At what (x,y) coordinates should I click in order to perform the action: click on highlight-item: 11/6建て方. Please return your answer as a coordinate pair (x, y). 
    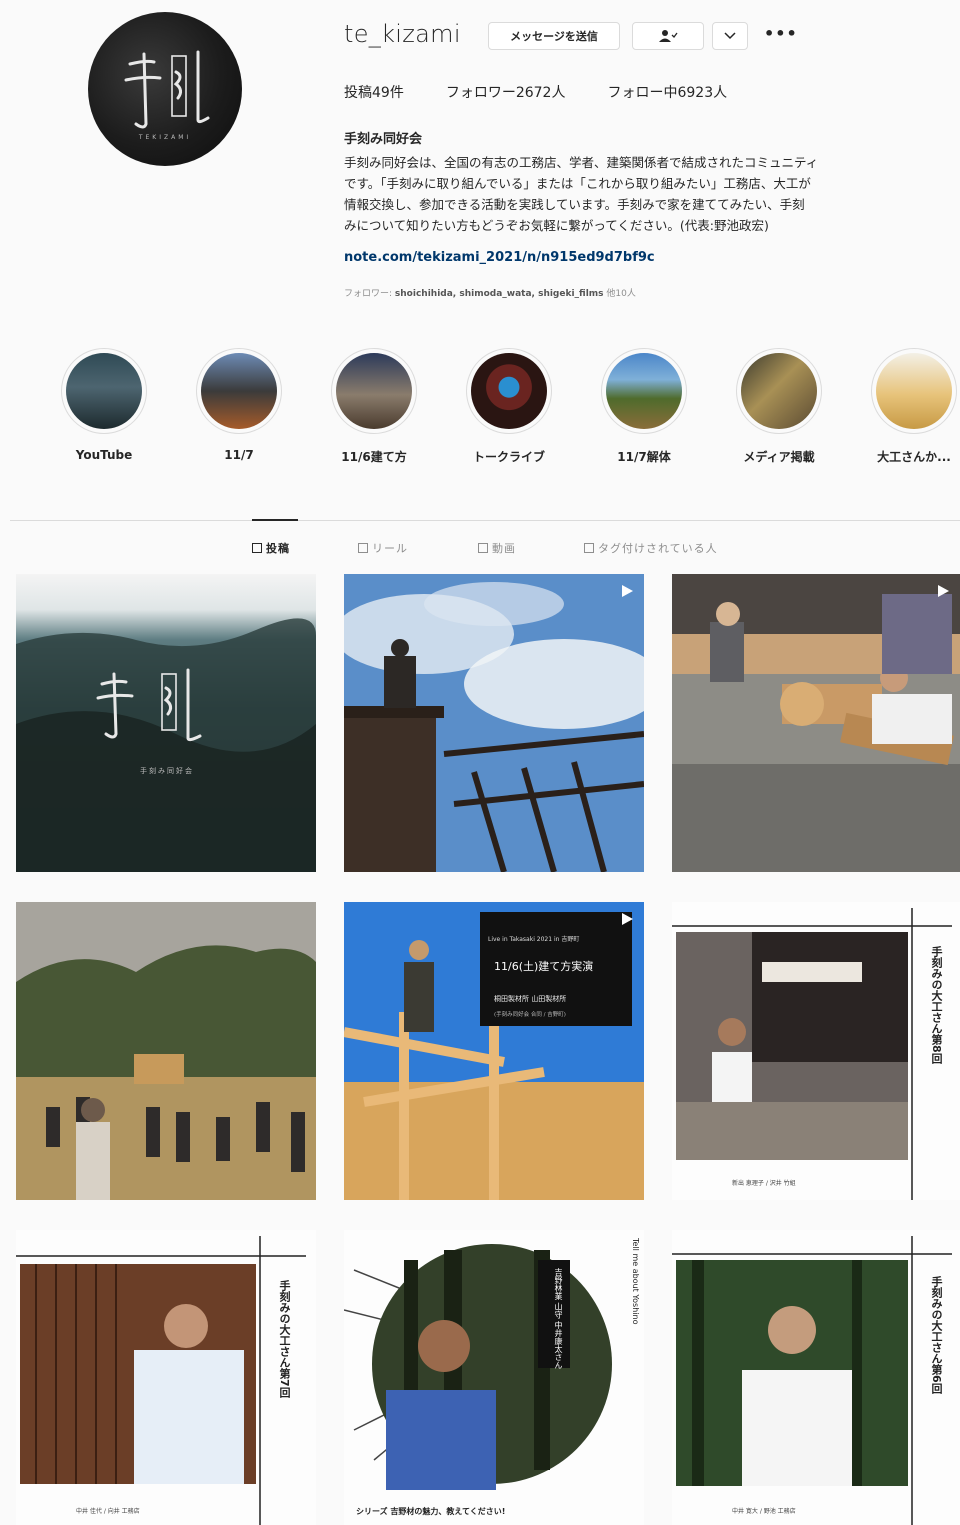
    Looking at the image, I should click on (374, 406).